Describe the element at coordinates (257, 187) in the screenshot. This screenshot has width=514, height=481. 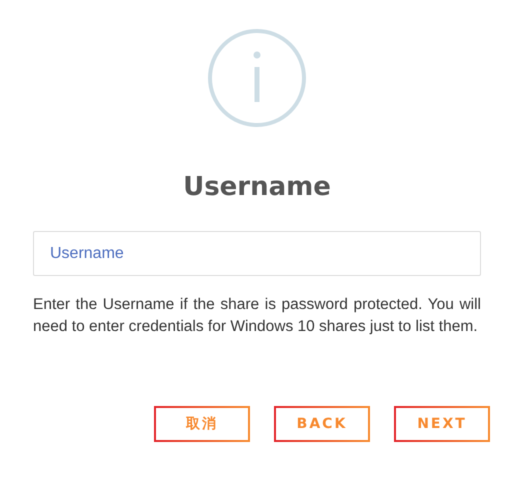
I see `dialog-title: Username` at that location.